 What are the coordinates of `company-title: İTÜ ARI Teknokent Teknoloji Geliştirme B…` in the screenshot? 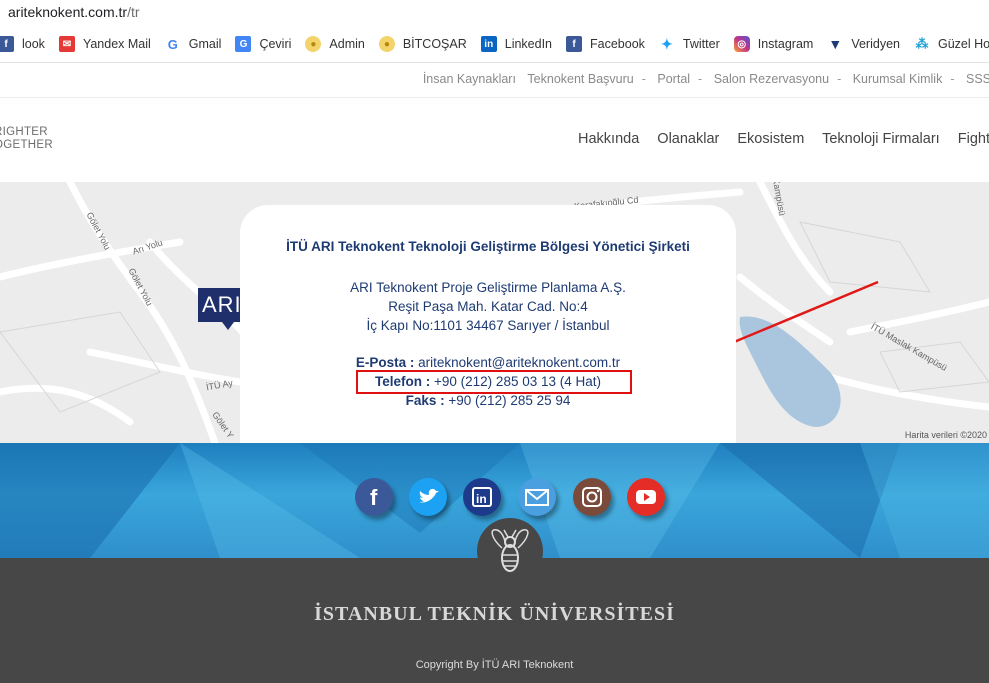 It's located at (488, 246).